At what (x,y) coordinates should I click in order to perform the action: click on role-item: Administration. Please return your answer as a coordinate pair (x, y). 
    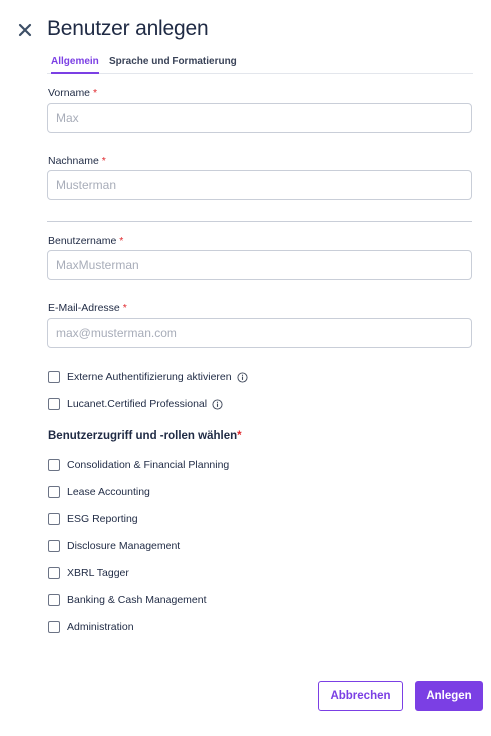
    Looking at the image, I should click on (91, 627).